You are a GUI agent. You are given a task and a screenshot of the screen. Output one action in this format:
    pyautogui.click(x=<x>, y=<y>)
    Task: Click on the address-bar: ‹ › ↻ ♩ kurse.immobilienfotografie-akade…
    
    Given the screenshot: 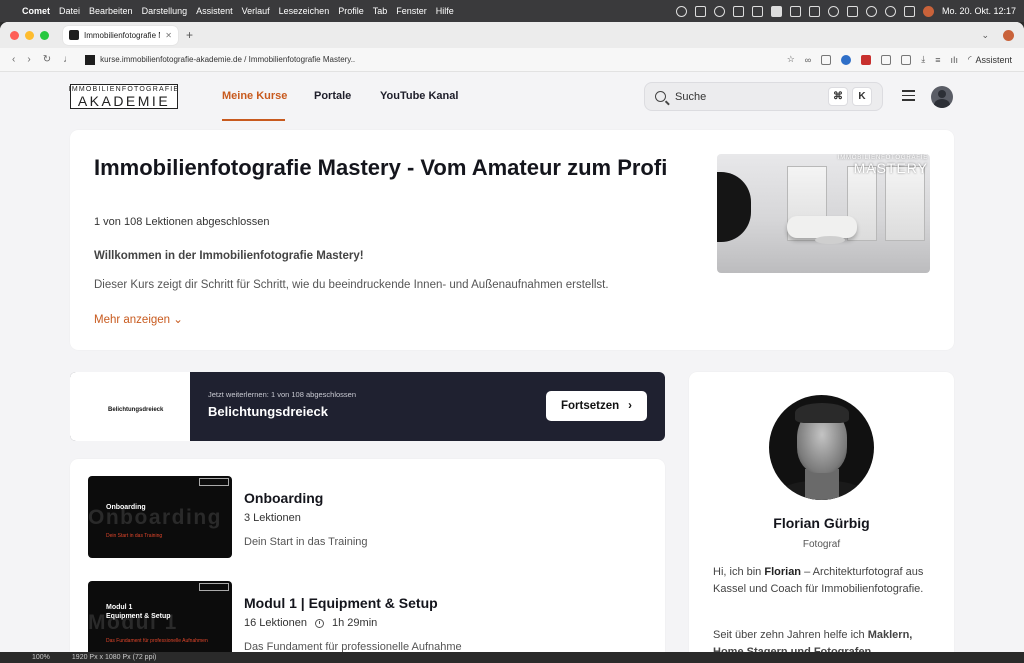 What is the action you would take?
    pyautogui.click(x=512, y=60)
    